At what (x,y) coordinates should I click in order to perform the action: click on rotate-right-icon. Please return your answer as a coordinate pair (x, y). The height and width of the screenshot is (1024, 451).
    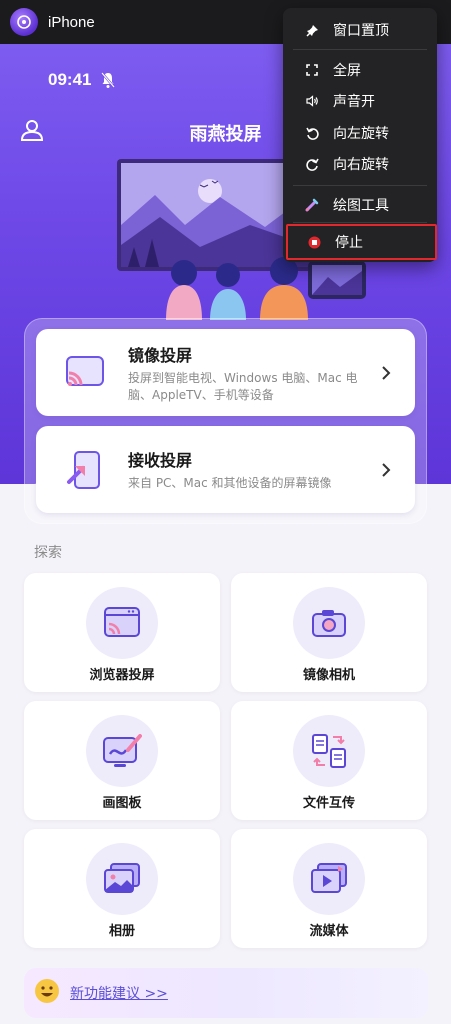
    Looking at the image, I should click on (312, 164).